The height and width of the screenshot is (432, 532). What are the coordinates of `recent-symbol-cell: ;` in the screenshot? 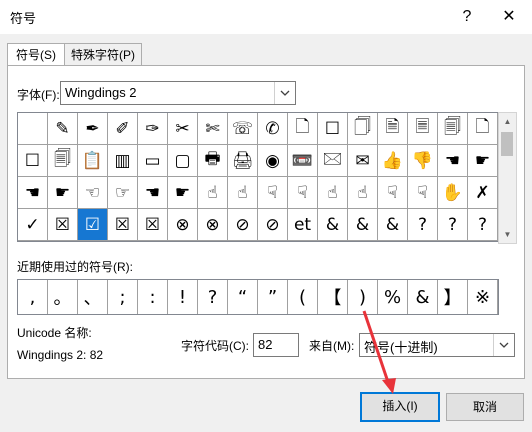 It's located at (123, 297).